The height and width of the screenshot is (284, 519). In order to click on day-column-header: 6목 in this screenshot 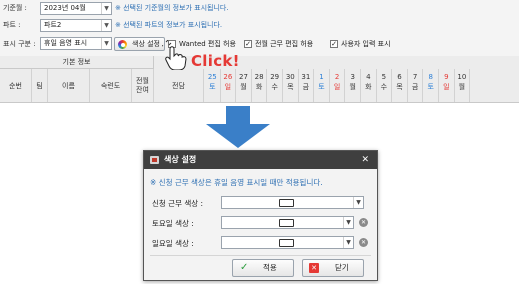, I will do `click(400, 85)`.